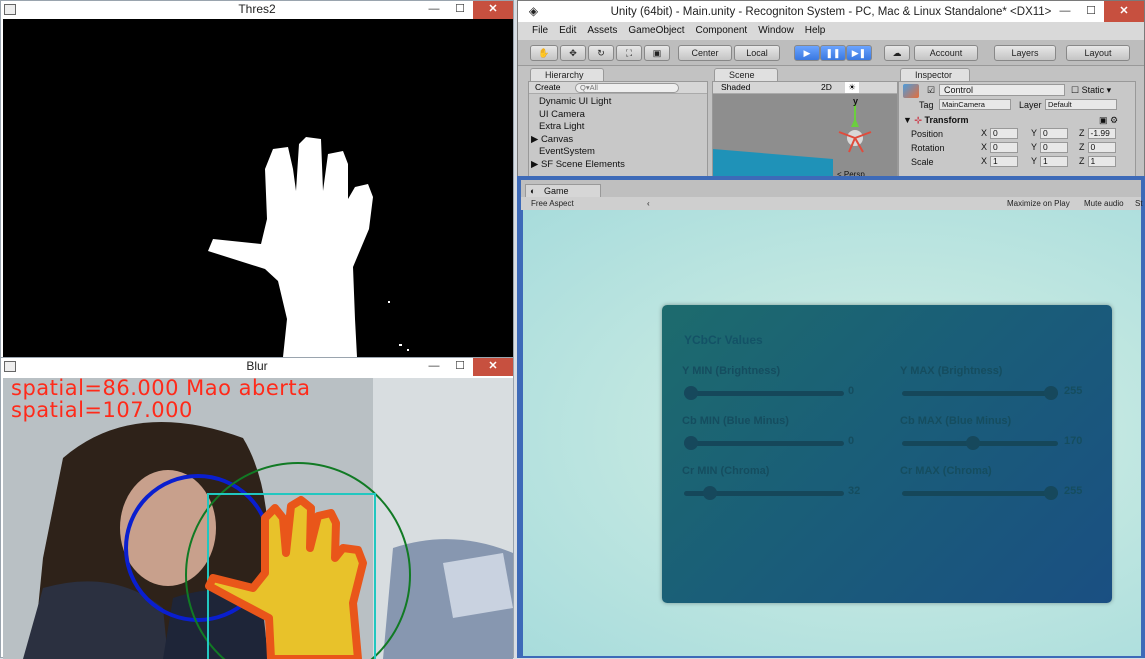  What do you see at coordinates (1004, 162) in the screenshot?
I see `scale-x-field: 1` at bounding box center [1004, 162].